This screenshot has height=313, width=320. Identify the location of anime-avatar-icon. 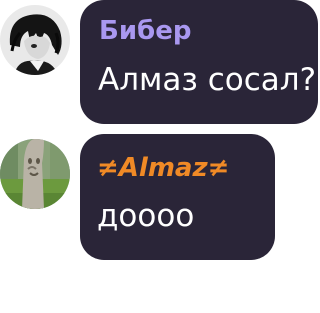
(35, 40).